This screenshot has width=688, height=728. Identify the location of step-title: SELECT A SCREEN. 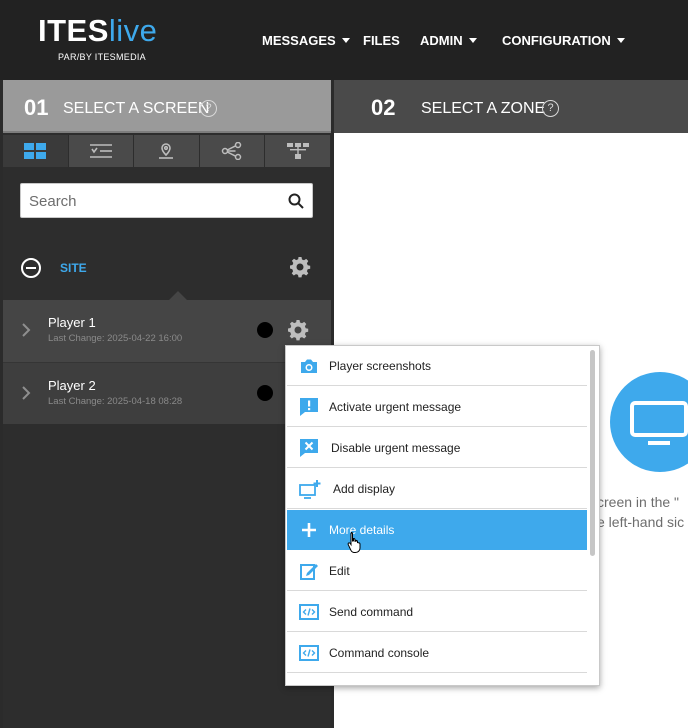
(136, 108).